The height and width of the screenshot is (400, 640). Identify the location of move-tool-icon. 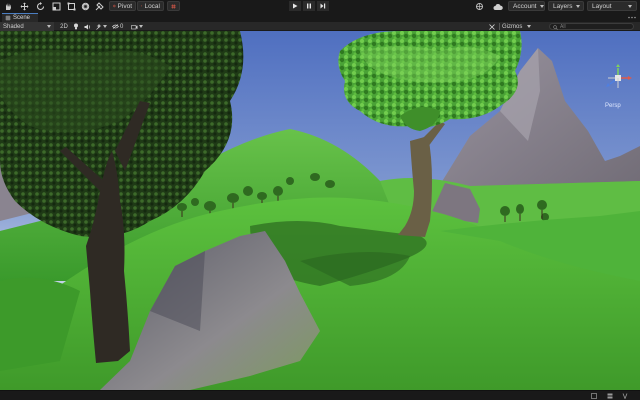
(24, 6).